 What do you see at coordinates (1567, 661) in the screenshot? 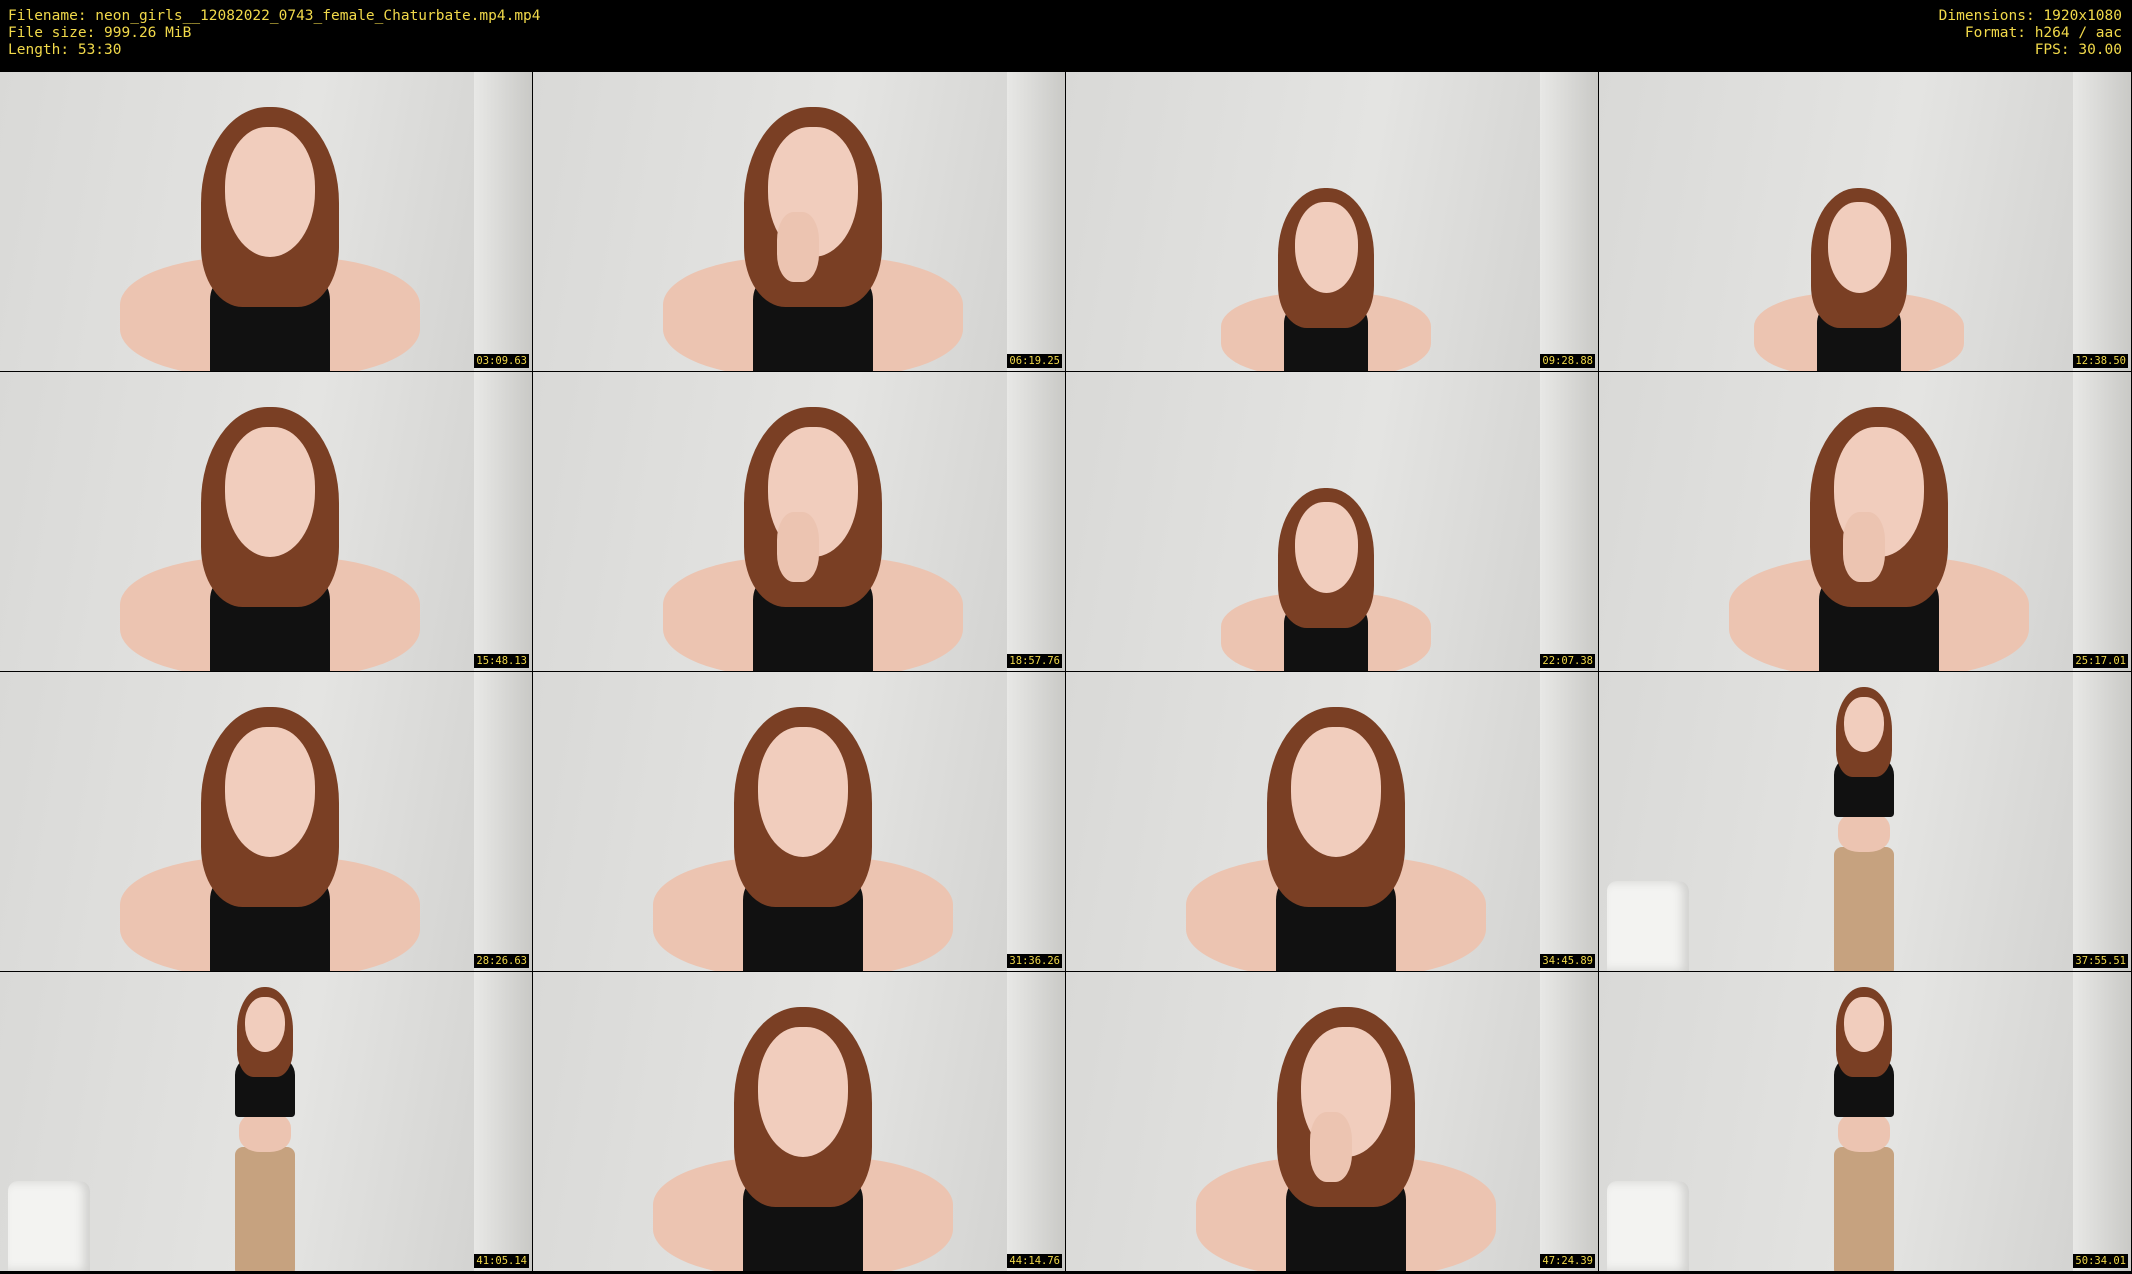
I see `timestamp-label: 22:07.38` at bounding box center [1567, 661].